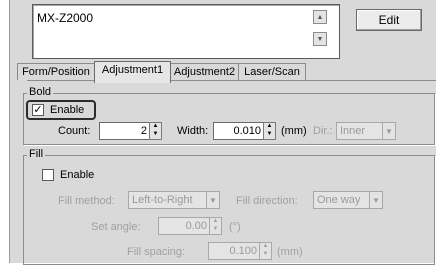 This screenshot has width=436, height=265. I want to click on edit-button: Edit, so click(389, 20).